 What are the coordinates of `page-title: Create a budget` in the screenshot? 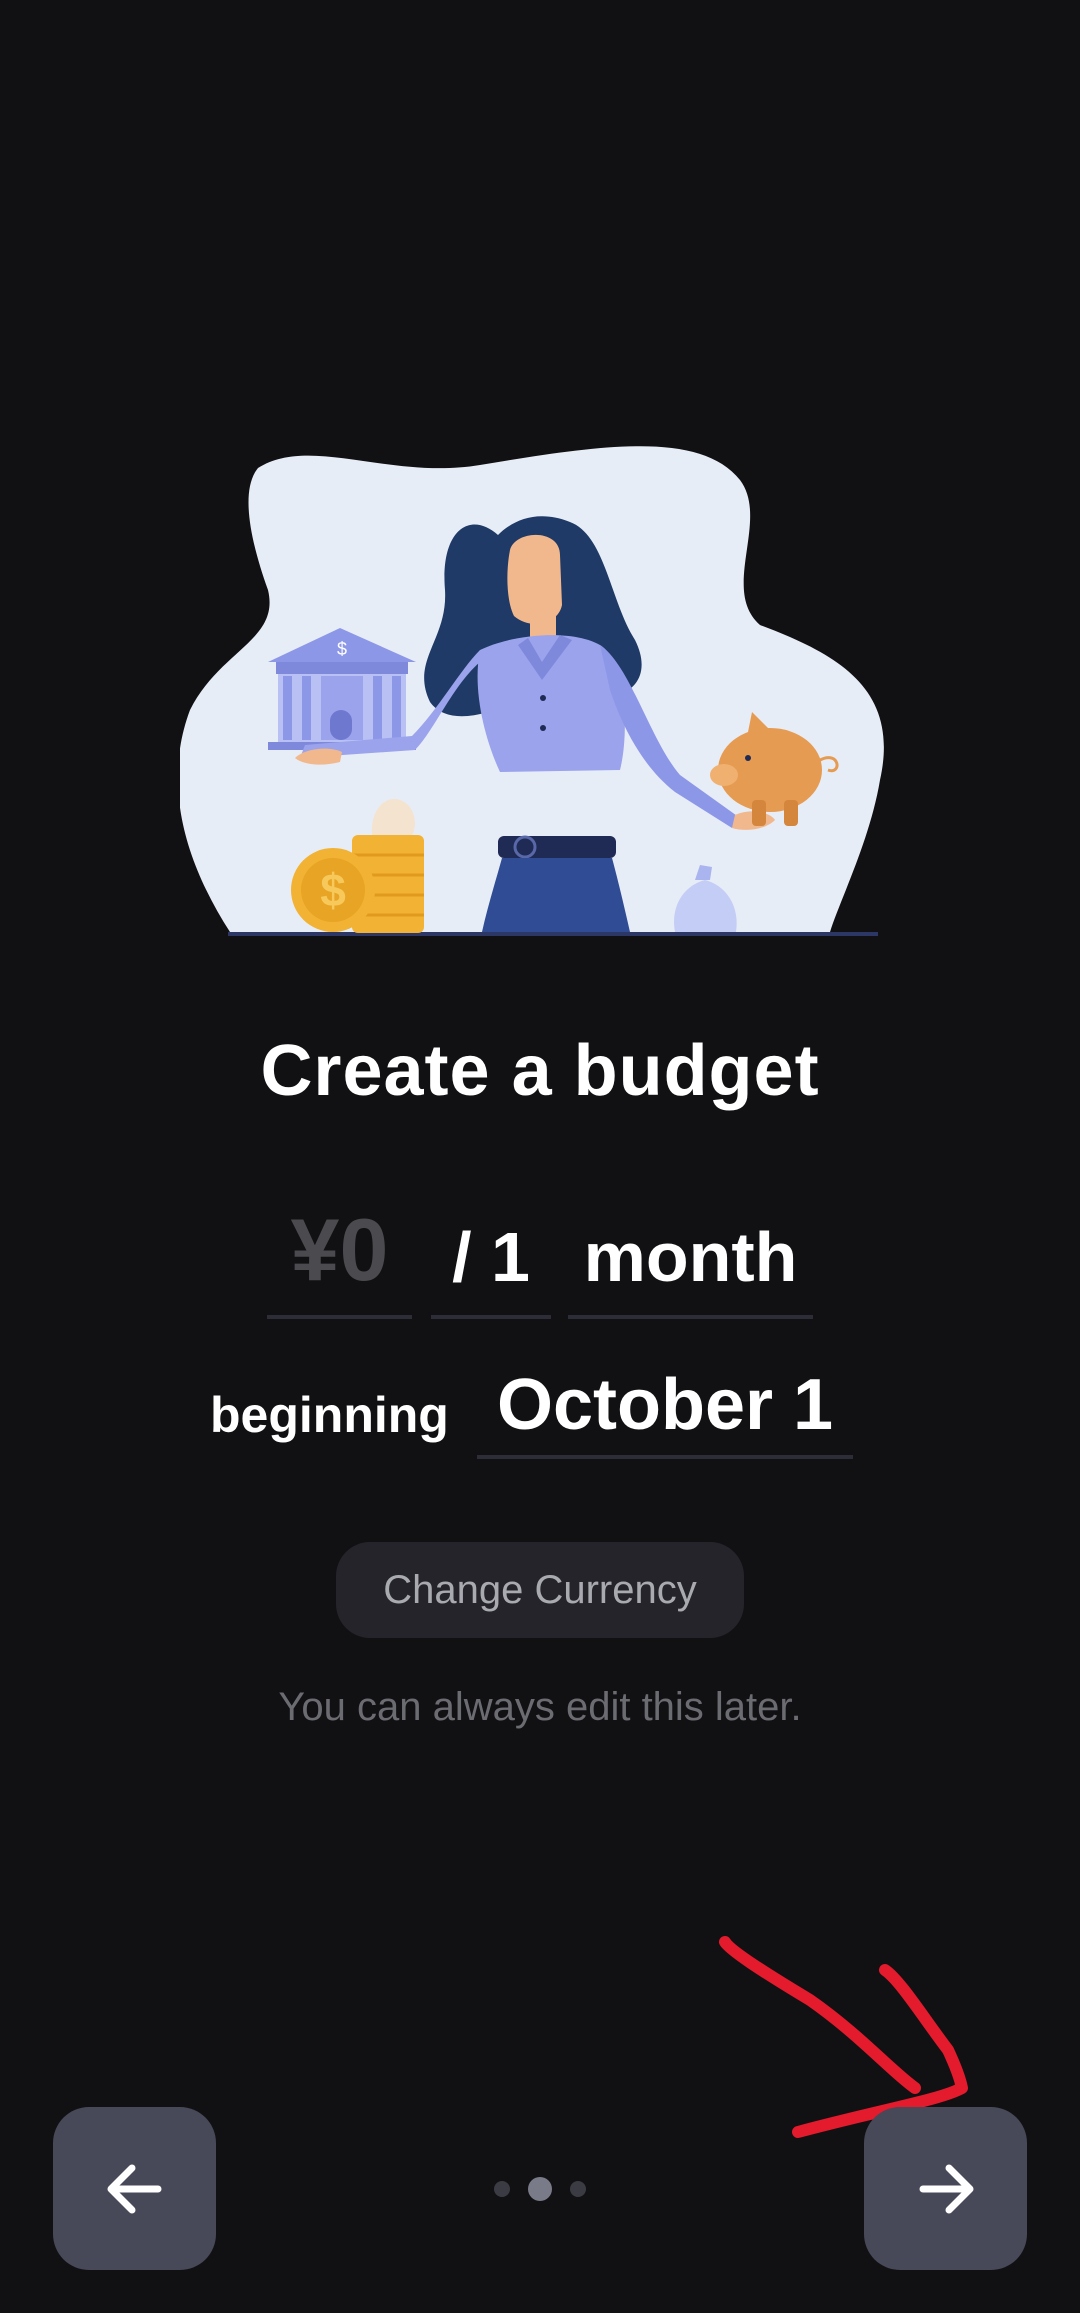 It's located at (540, 1071).